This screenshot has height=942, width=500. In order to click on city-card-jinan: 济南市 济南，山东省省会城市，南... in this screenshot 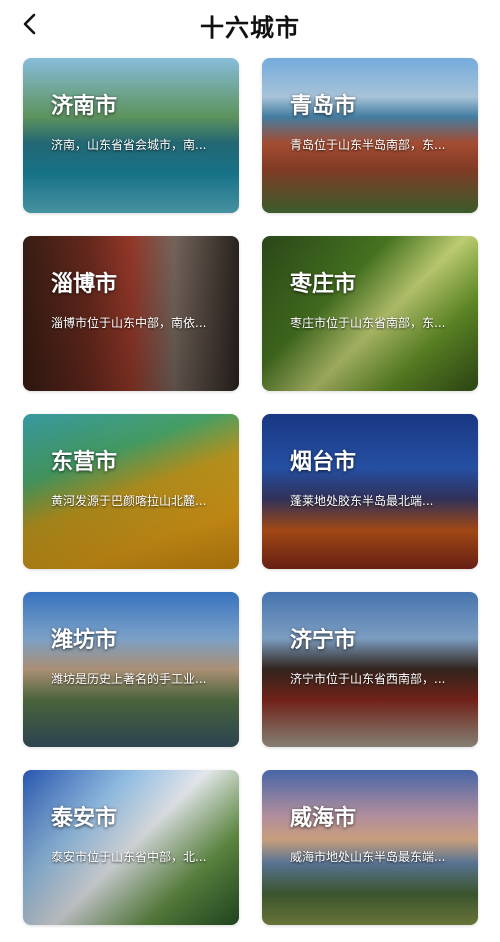, I will do `click(131, 135)`.